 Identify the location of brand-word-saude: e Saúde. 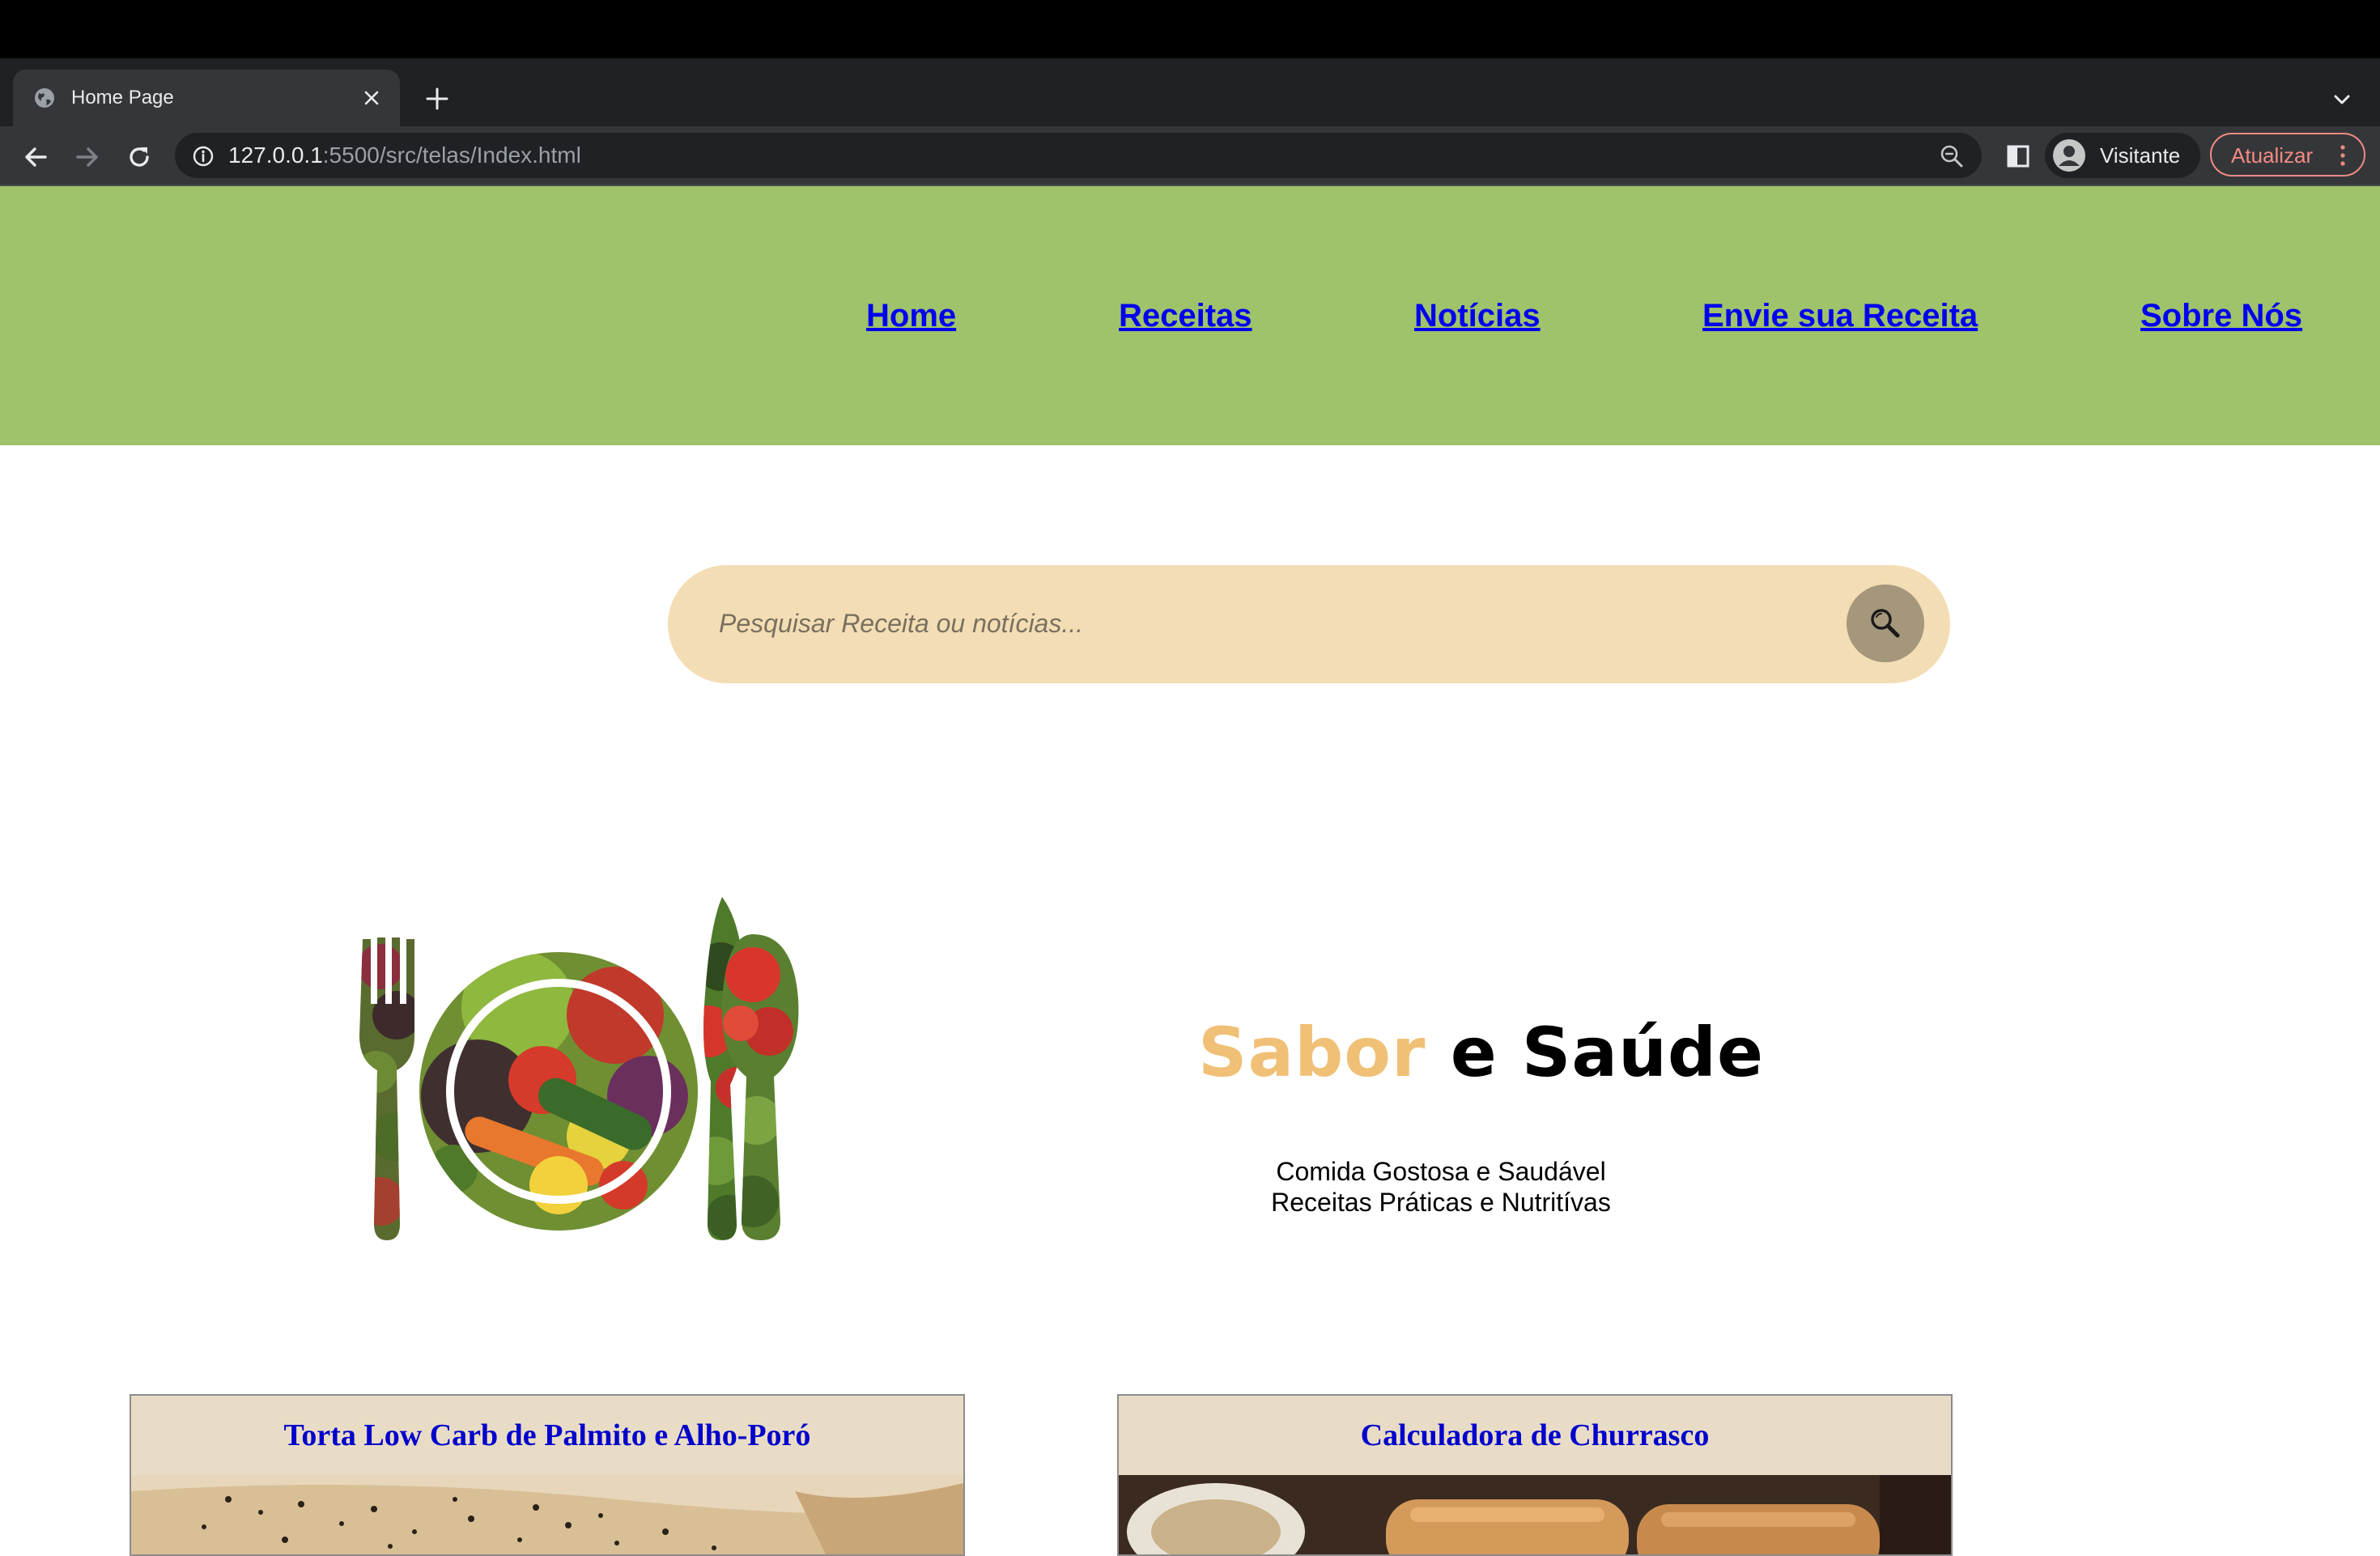
(1595, 1052).